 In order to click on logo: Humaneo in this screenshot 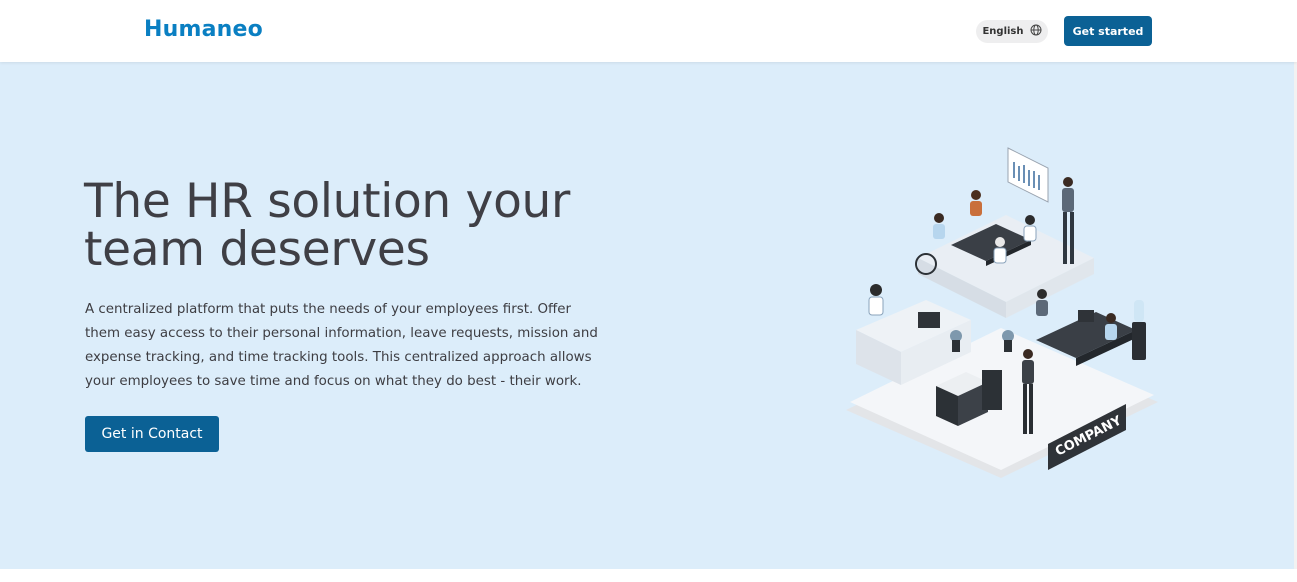, I will do `click(203, 29)`.